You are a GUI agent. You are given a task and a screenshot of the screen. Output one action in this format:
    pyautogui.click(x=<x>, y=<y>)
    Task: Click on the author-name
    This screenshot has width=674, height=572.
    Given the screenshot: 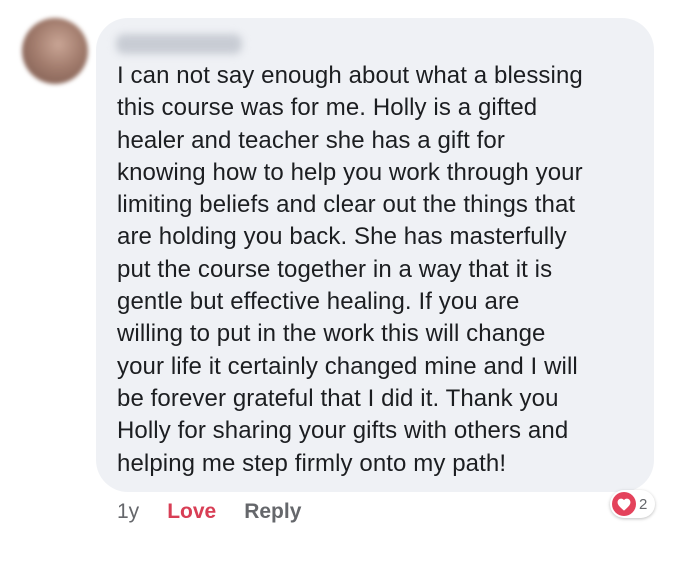 What is the action you would take?
    pyautogui.click(x=179, y=44)
    